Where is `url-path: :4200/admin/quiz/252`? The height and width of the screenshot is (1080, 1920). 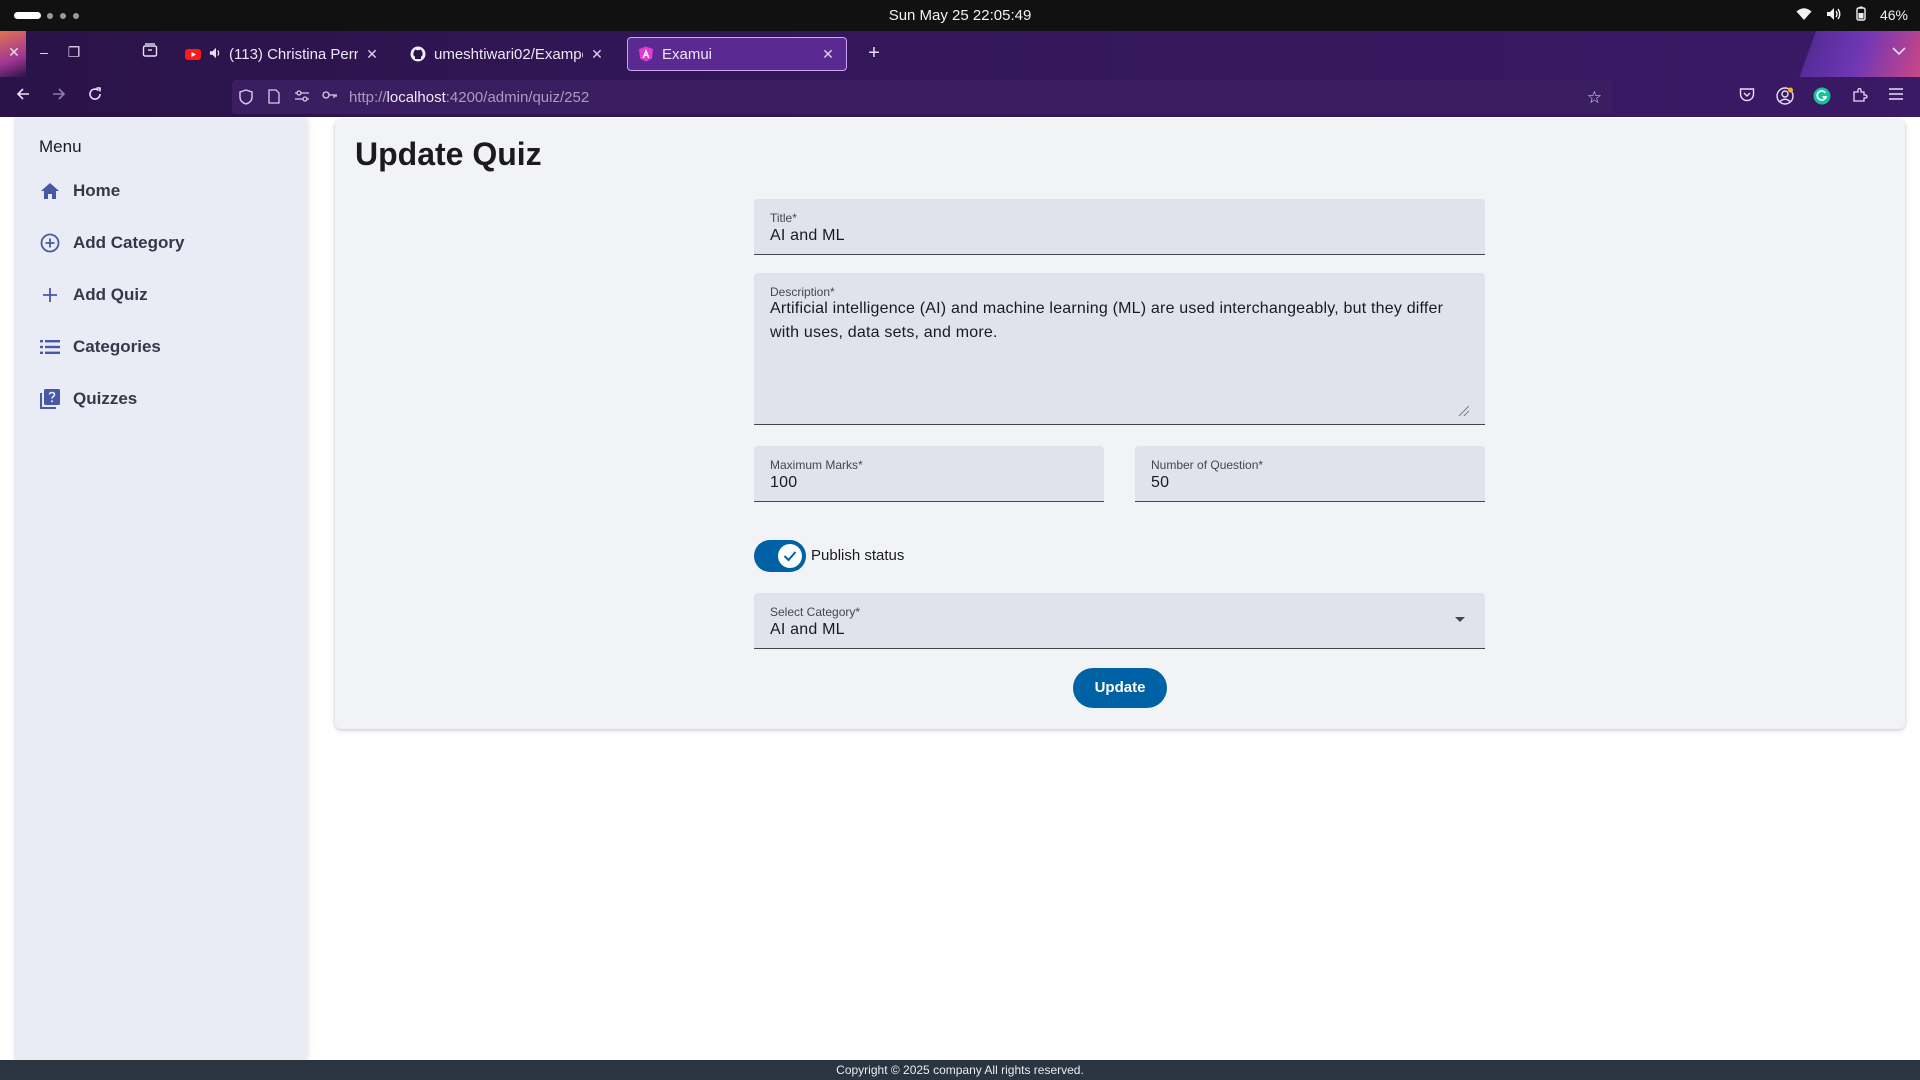
url-path: :4200/admin/quiz/252 is located at coordinates (517, 97).